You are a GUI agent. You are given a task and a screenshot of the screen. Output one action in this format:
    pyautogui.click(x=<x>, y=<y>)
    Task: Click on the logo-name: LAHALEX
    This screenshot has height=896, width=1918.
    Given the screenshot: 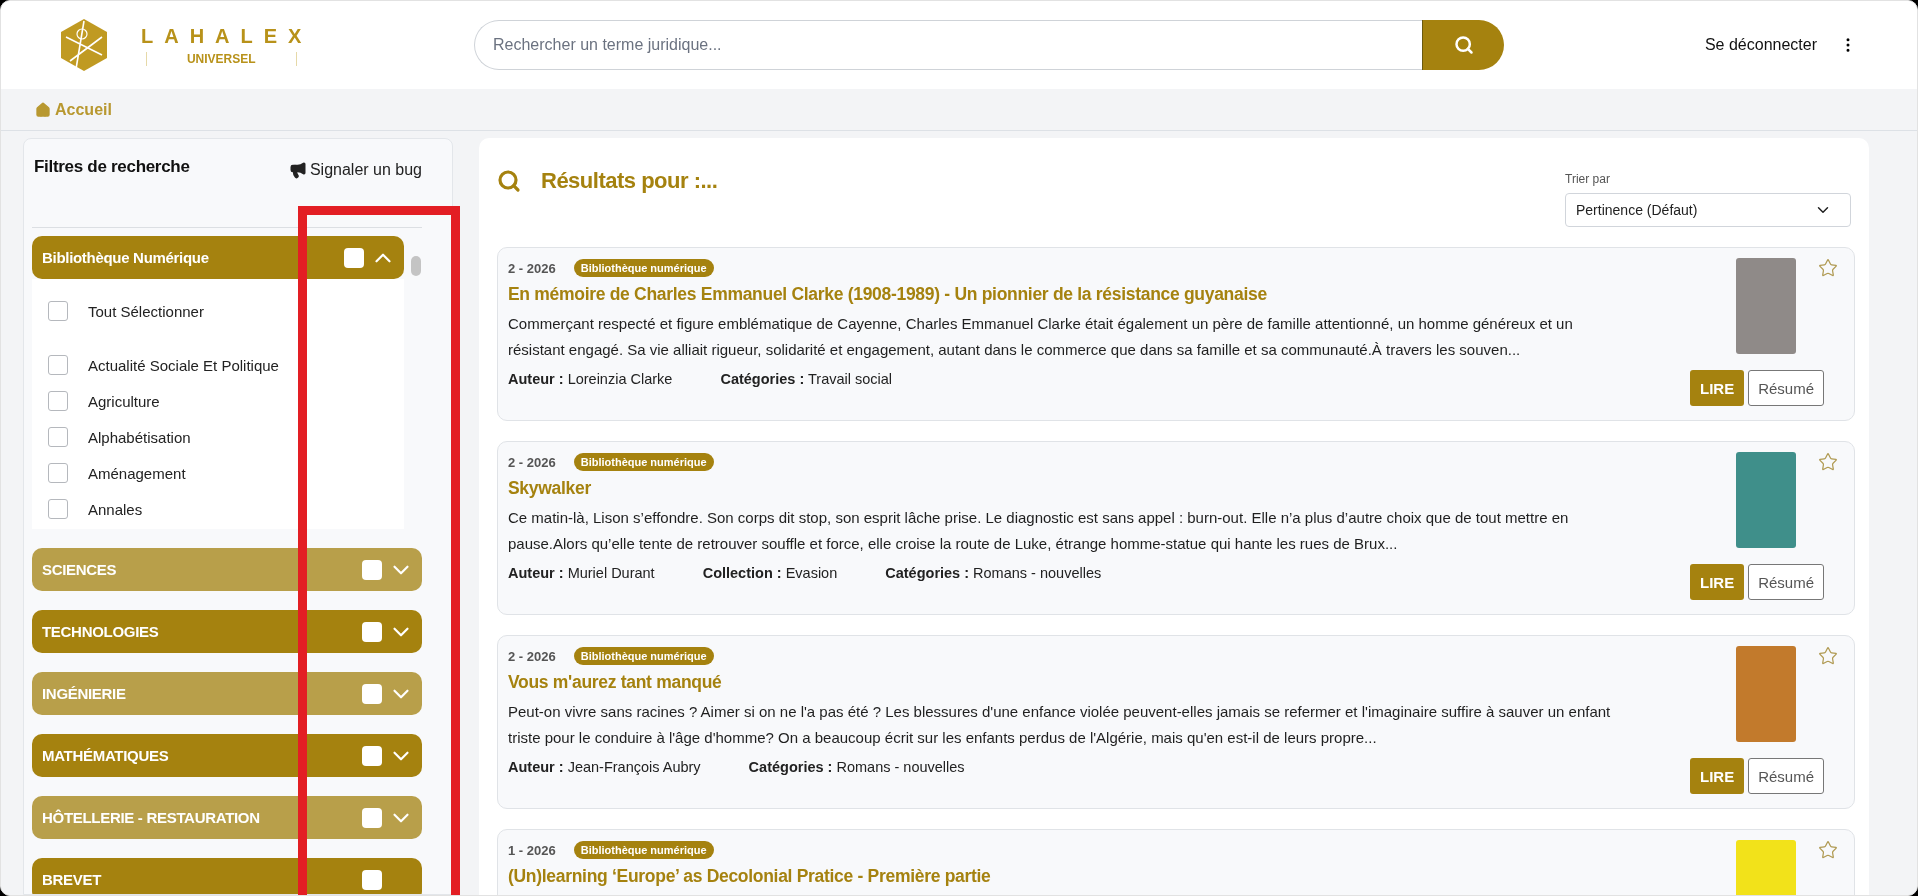 What is the action you would take?
    pyautogui.click(x=226, y=36)
    